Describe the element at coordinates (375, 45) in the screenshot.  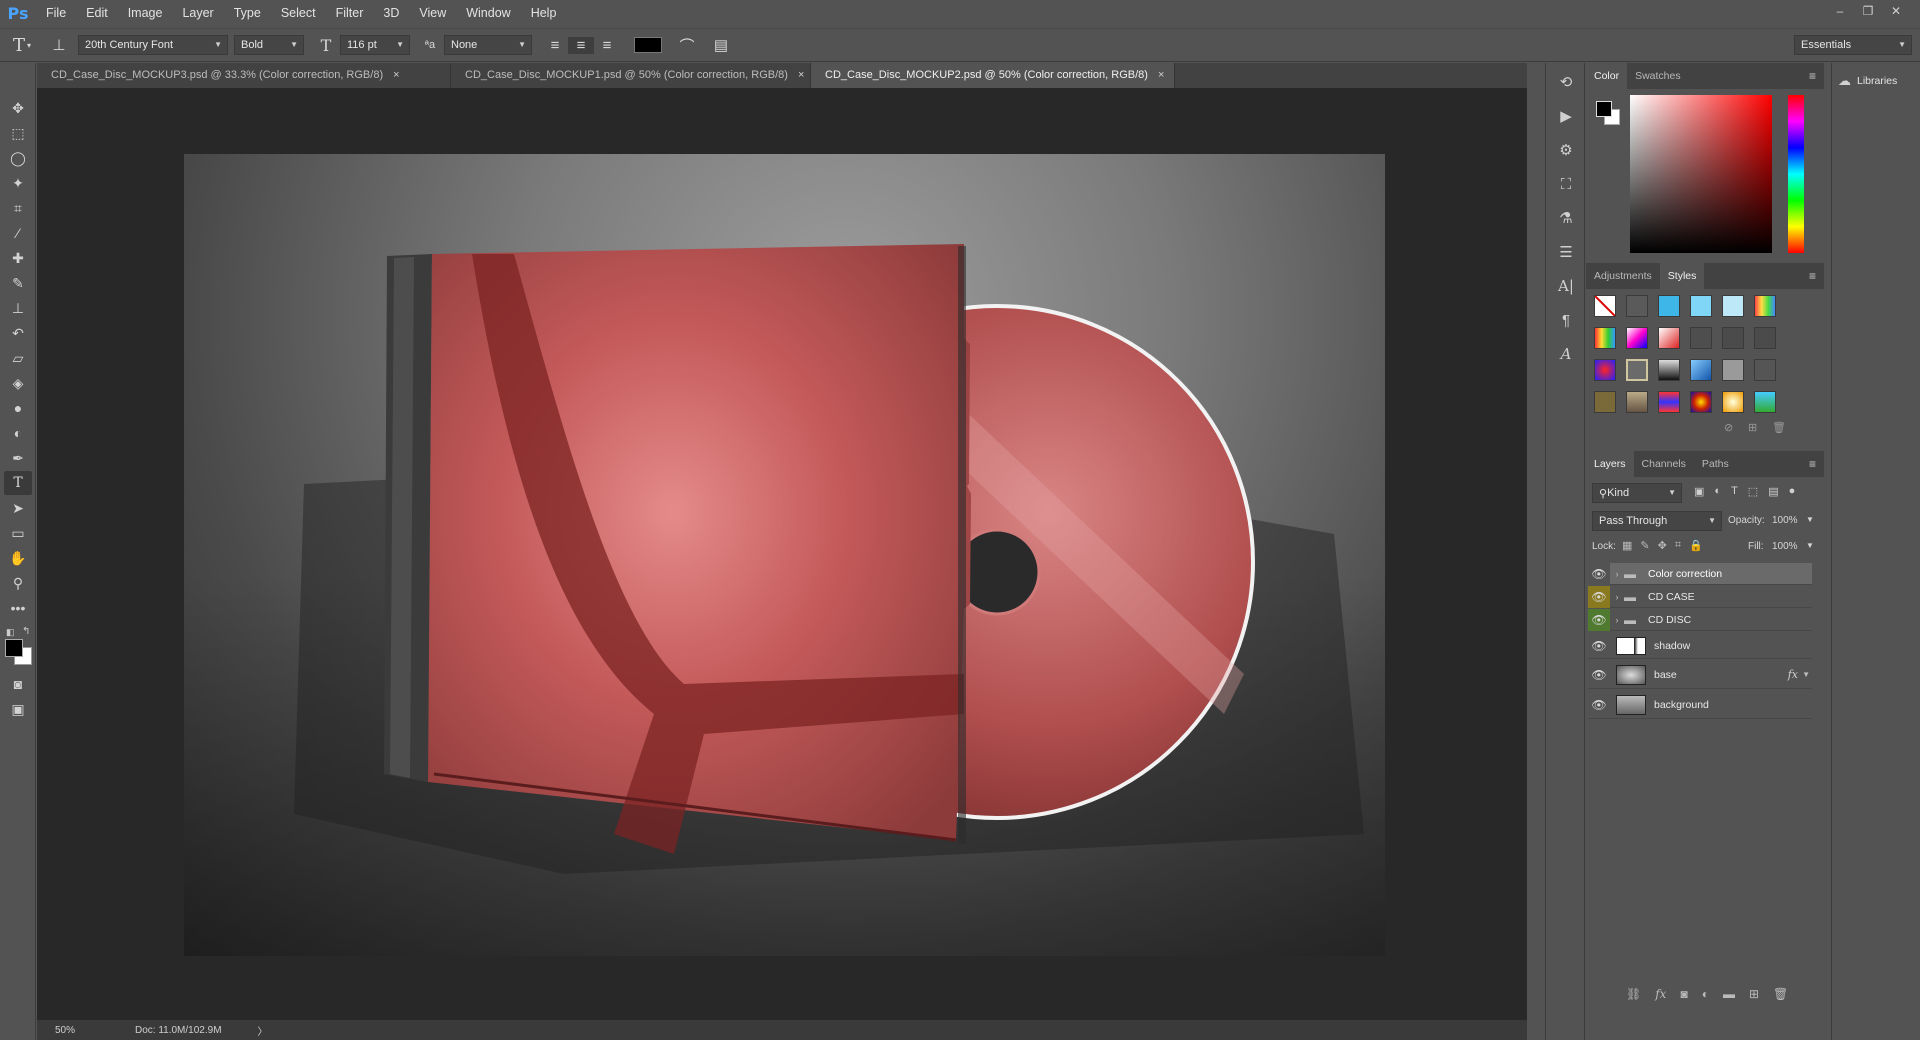
I see `font-size-select: 116 pt ▼` at that location.